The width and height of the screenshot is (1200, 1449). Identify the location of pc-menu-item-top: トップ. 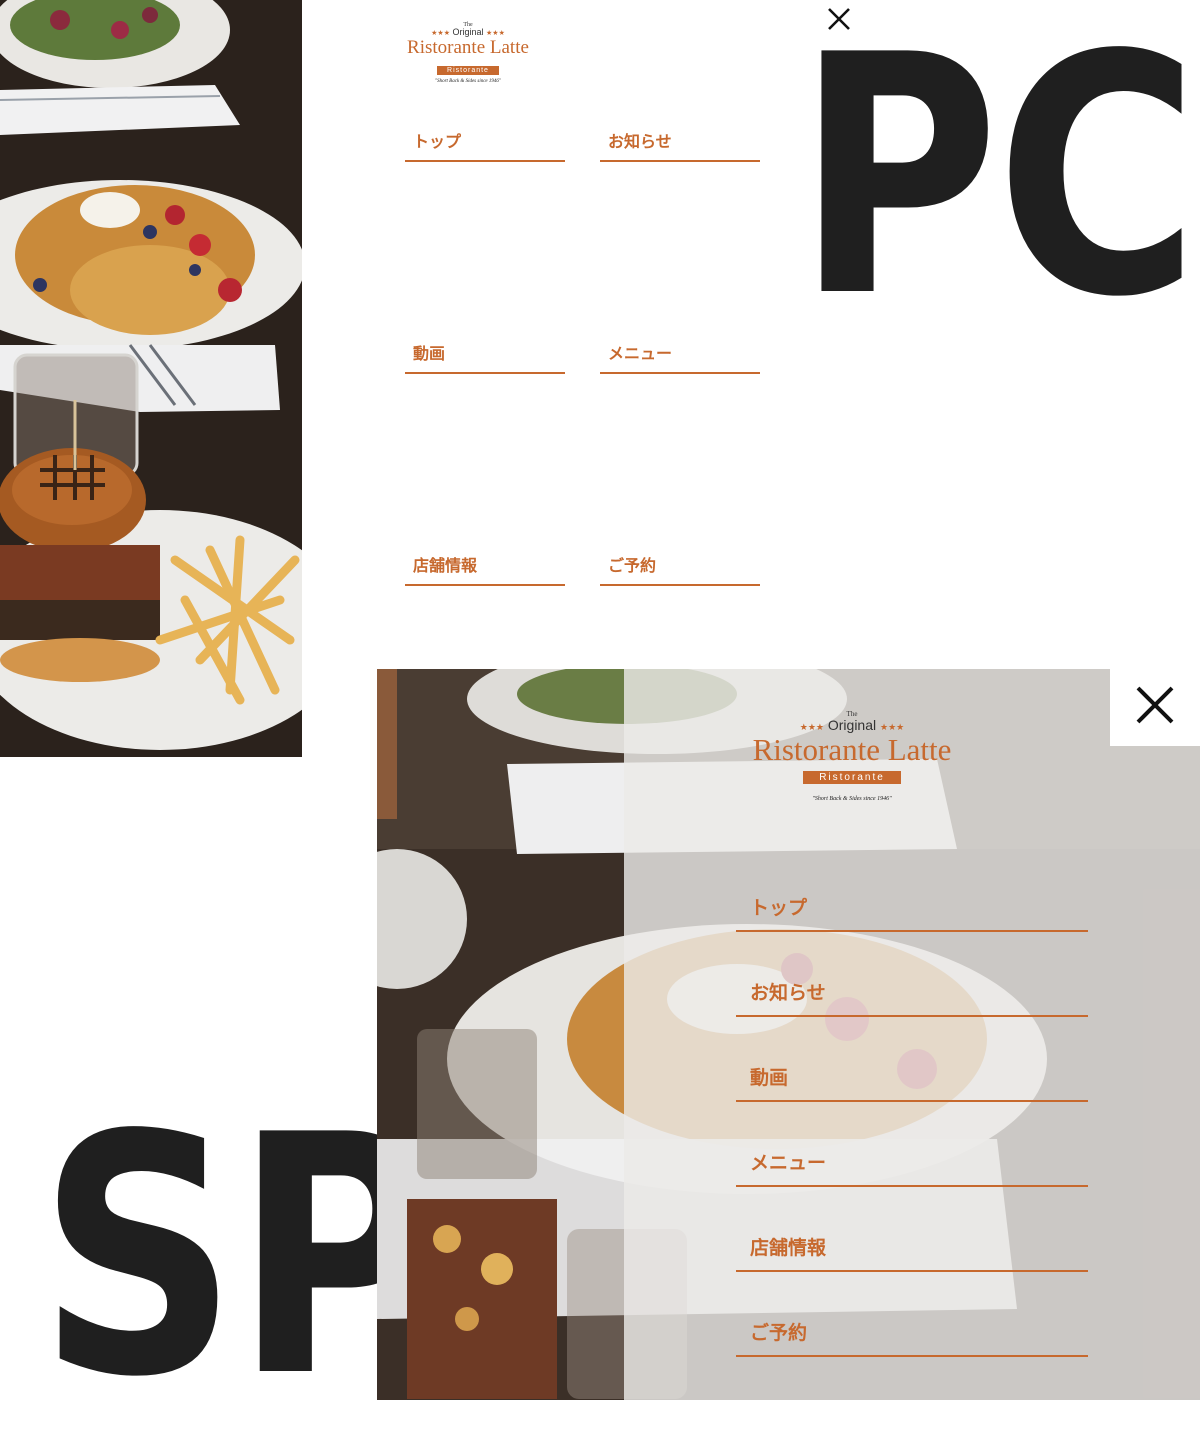
(485, 142).